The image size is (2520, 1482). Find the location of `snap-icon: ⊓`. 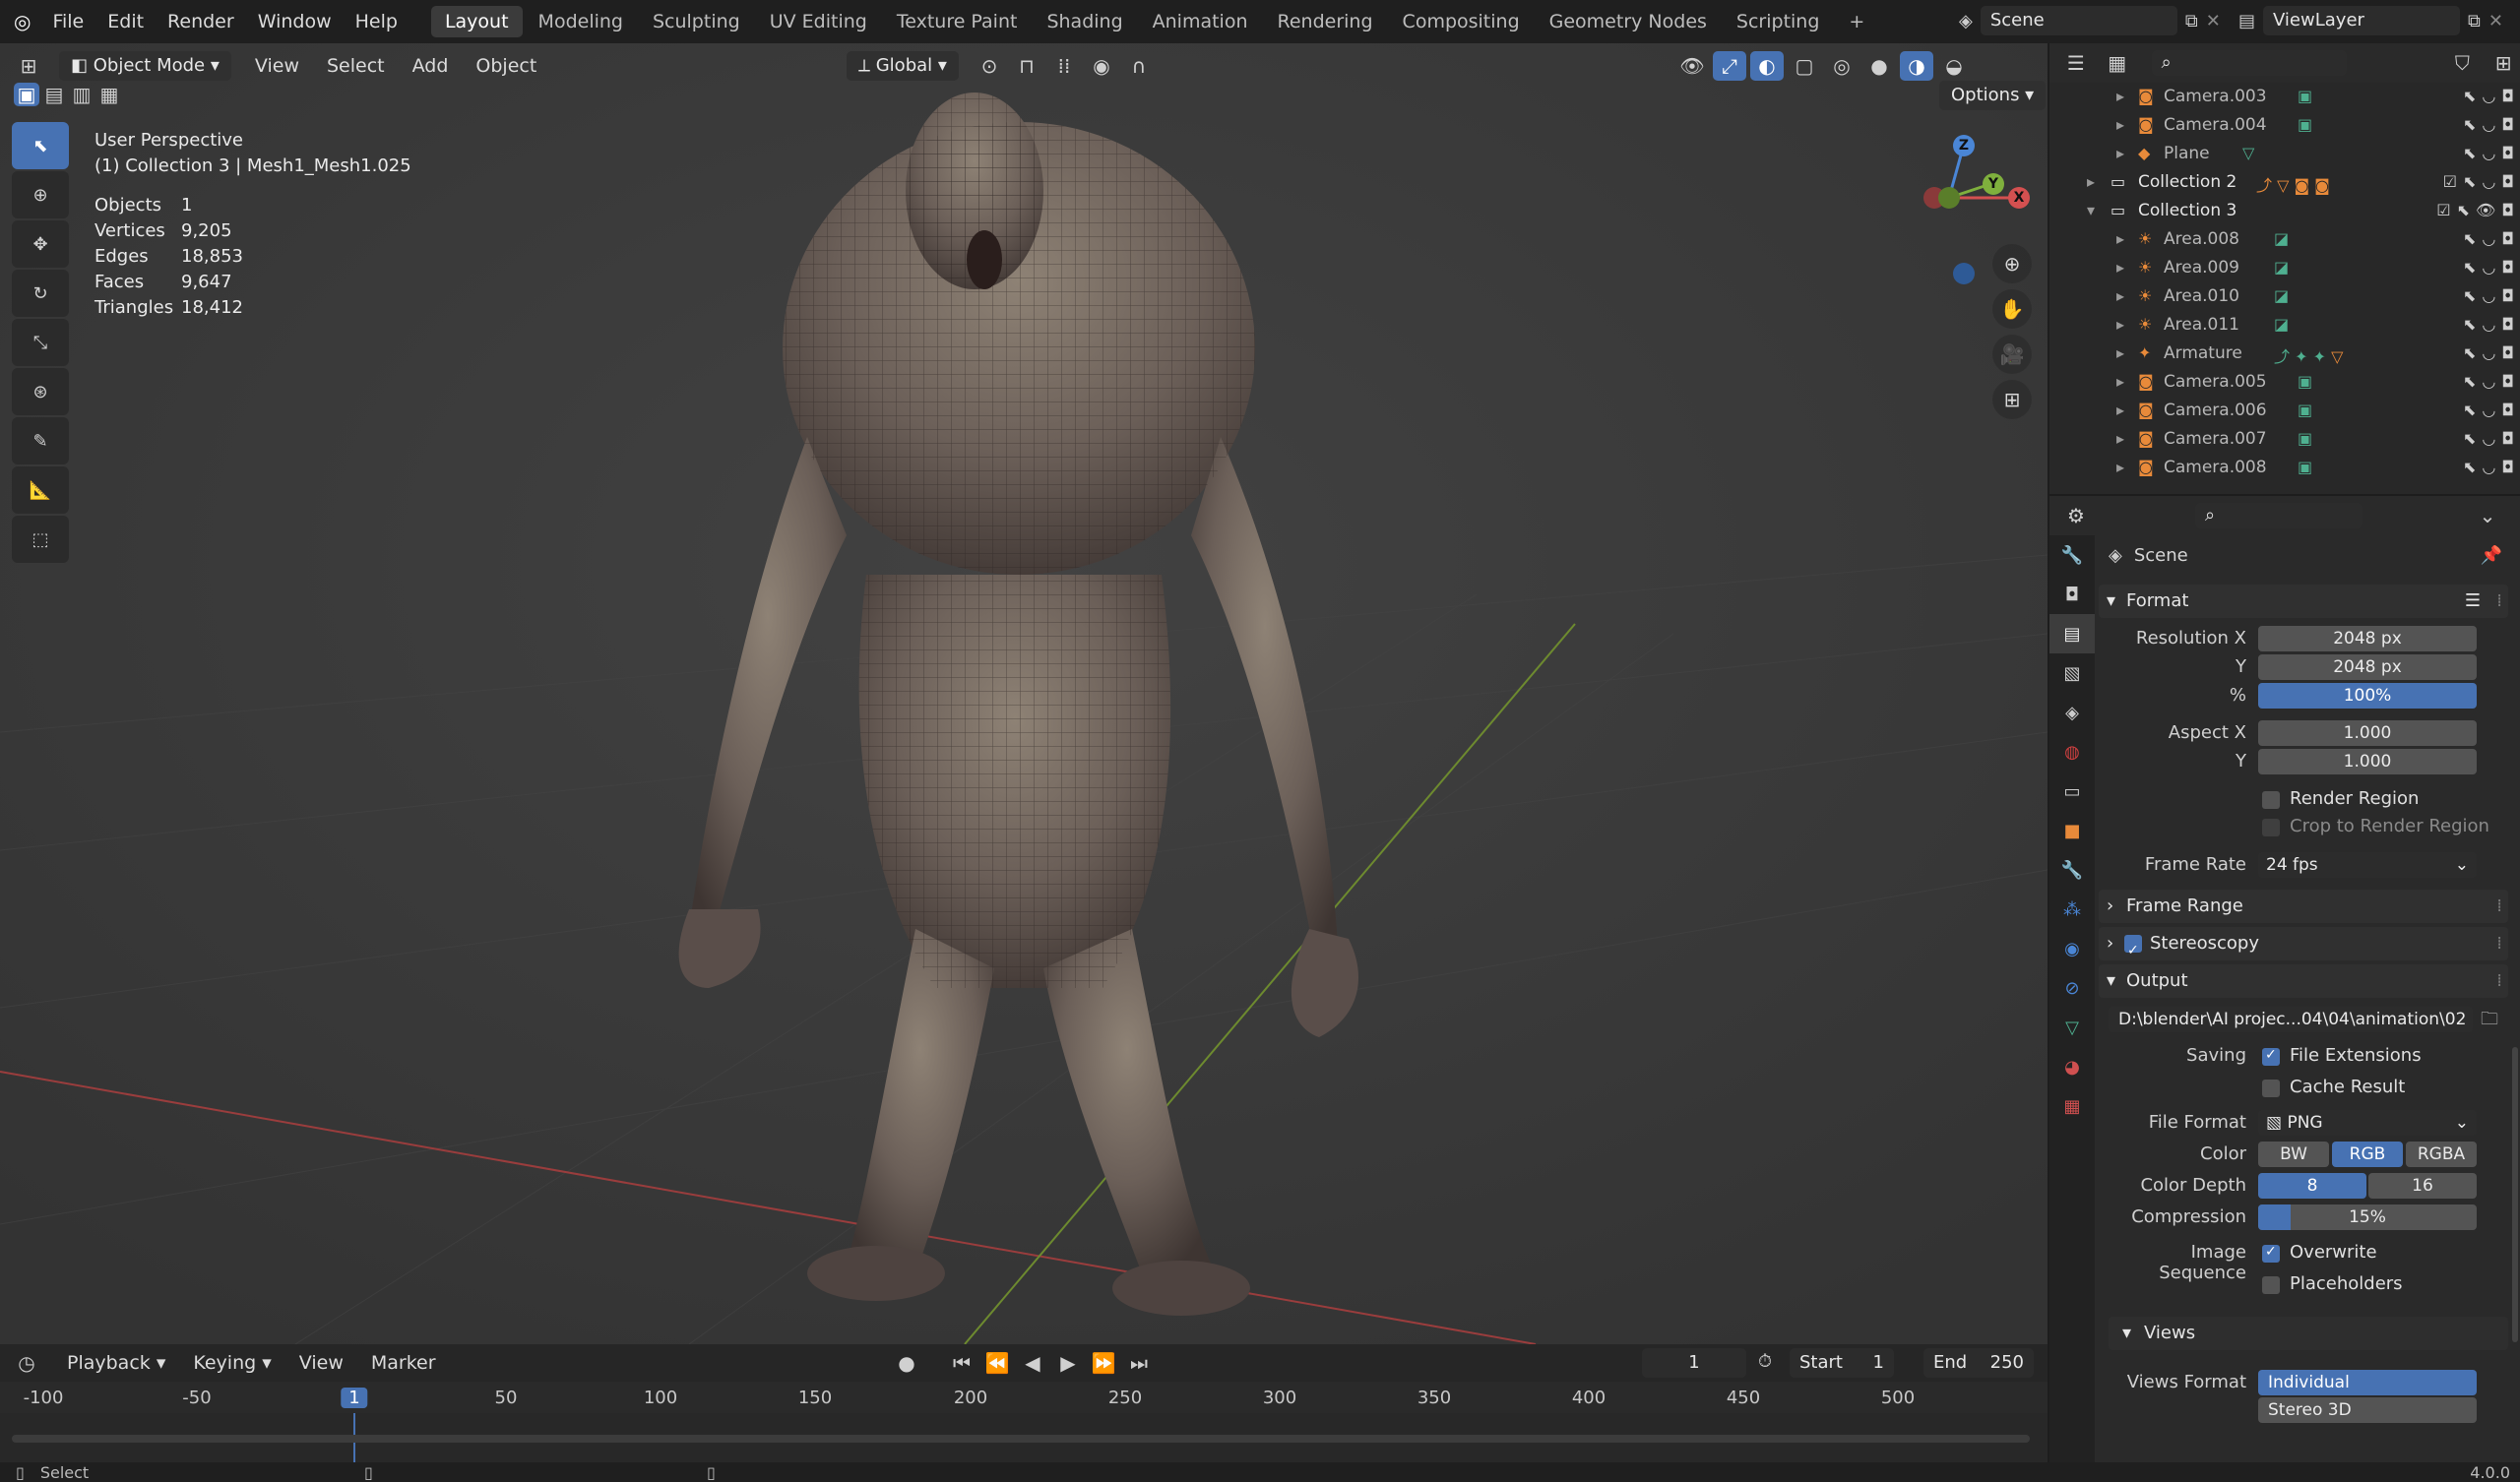

snap-icon: ⊓ is located at coordinates (1026, 66).